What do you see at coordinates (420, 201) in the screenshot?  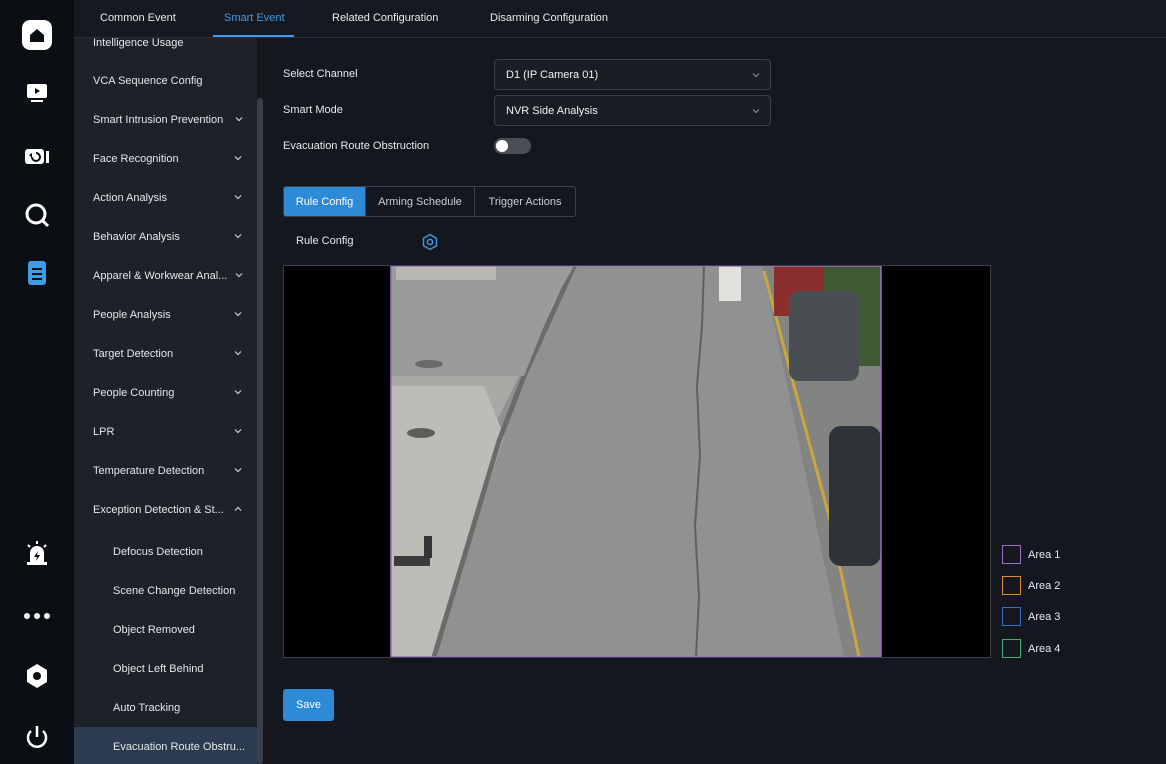 I see `tab-arming-schedule: Arming Schedule` at bounding box center [420, 201].